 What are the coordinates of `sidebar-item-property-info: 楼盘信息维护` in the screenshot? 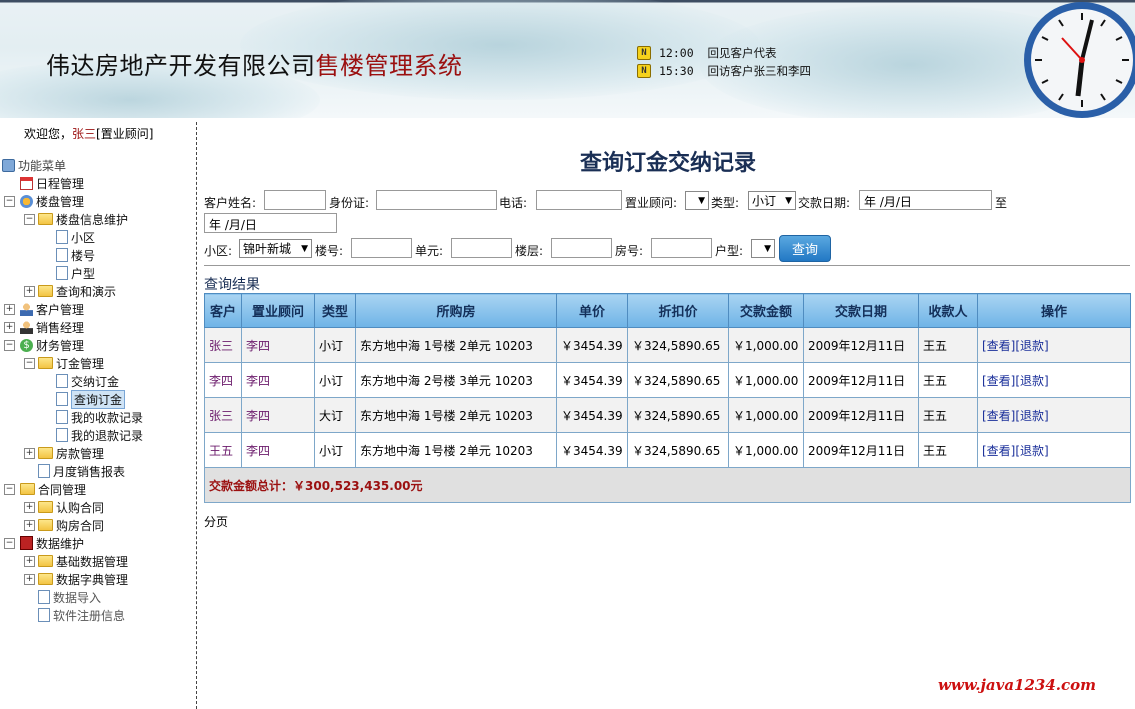 It's located at (83, 219).